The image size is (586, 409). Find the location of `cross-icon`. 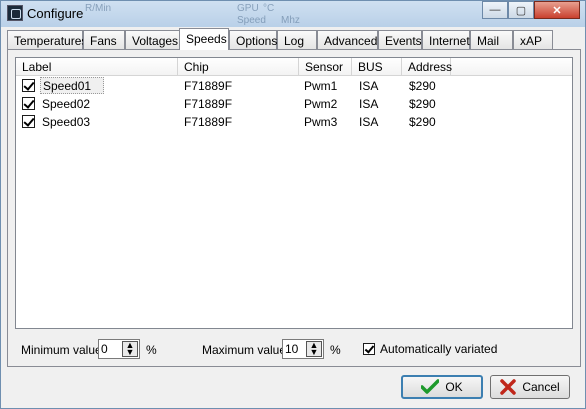

cross-icon is located at coordinates (508, 387).